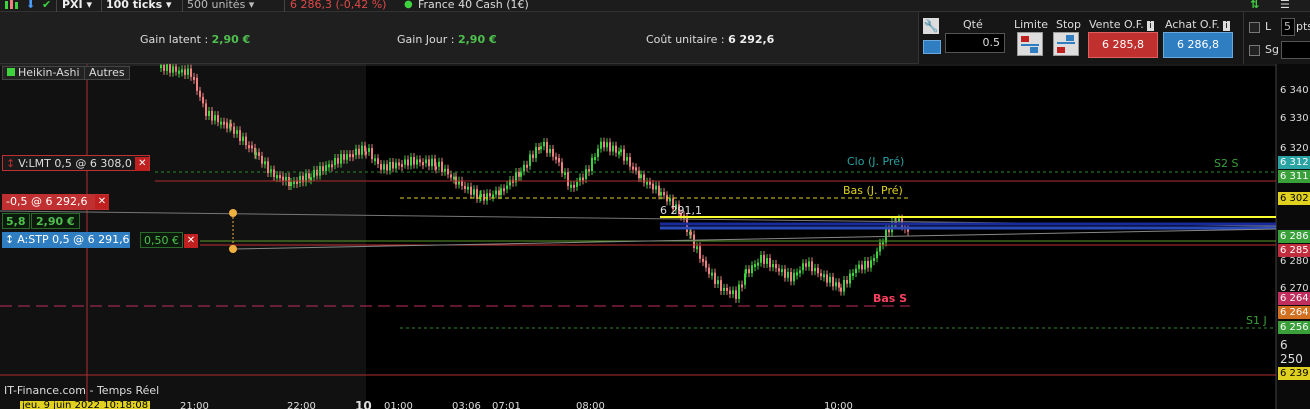 Image resolution: width=1310 pixels, height=409 pixels. Describe the element at coordinates (1294, 327) in the screenshot. I see `price-tag: 6 256` at that location.